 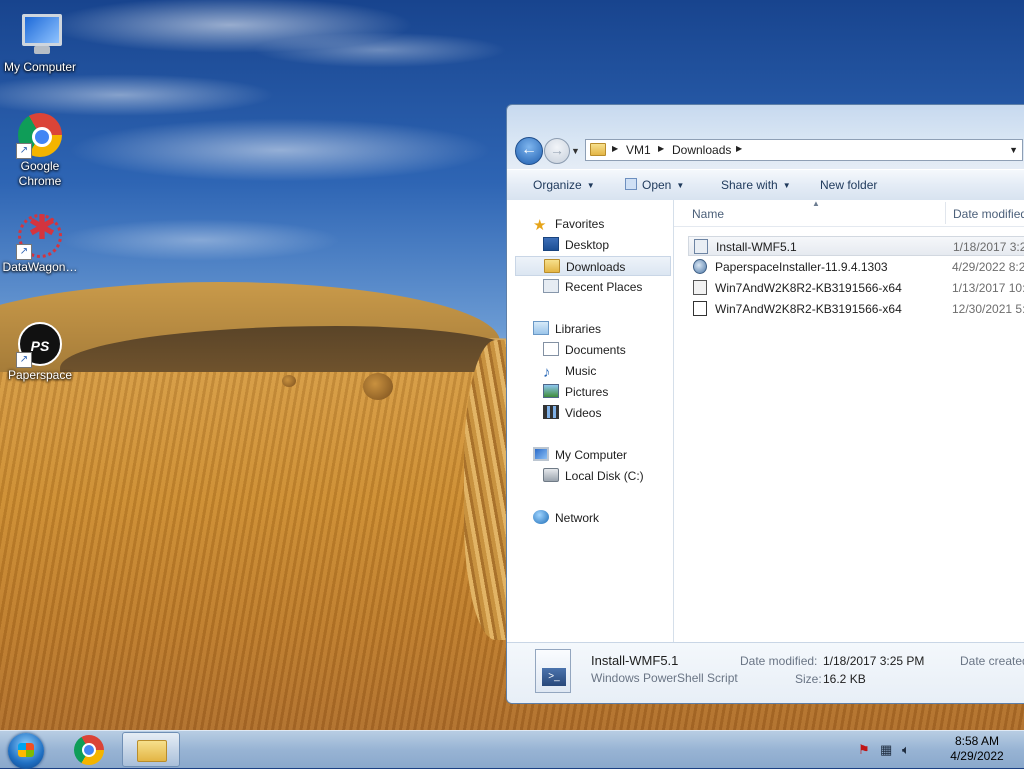 I want to click on pictures-icon, so click(x=551, y=391).